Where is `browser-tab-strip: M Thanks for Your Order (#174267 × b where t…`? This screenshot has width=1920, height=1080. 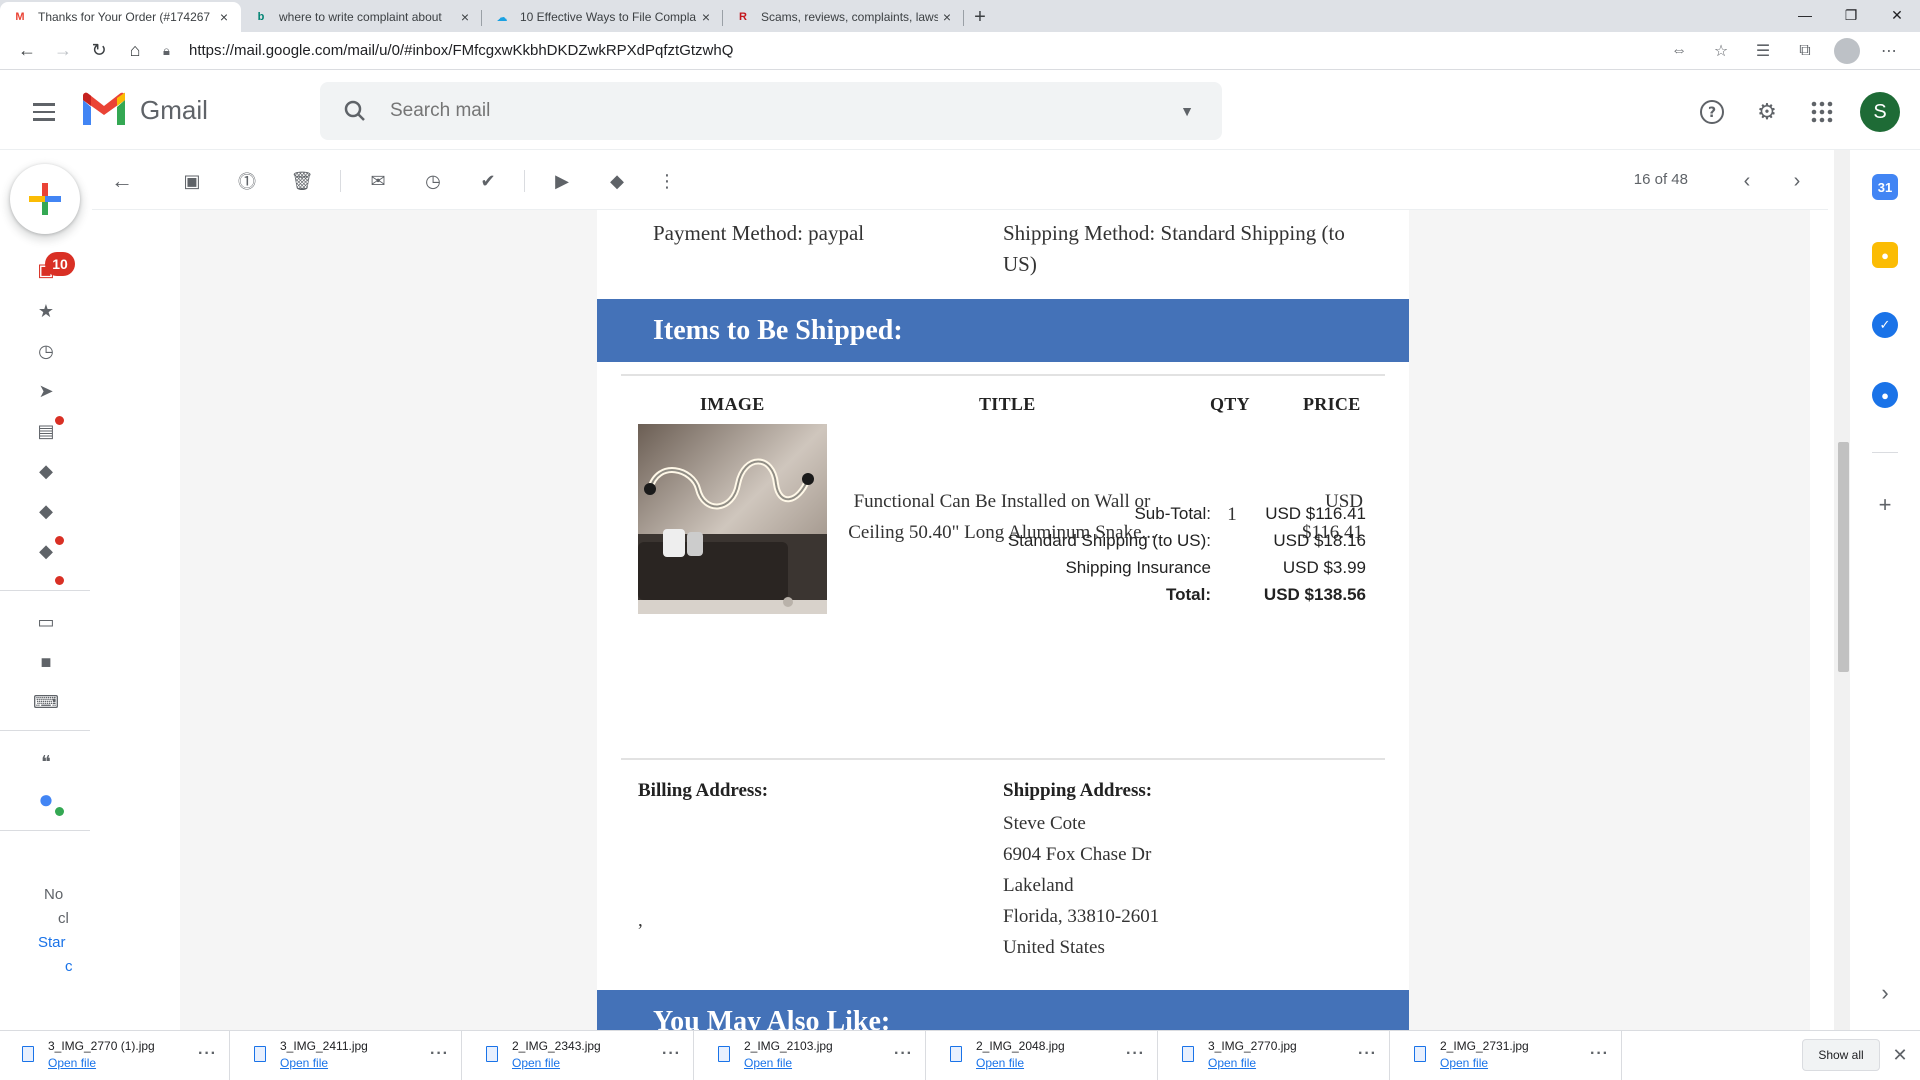 browser-tab-strip: M Thanks for Your Order (#174267 × b where t… is located at coordinates (960, 16).